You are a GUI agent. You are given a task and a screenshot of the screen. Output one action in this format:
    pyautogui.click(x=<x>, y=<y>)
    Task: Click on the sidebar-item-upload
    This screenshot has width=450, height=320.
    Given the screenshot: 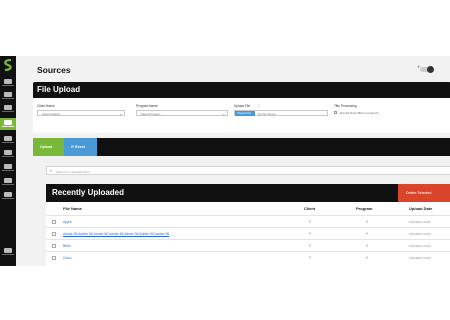 What is the action you would take?
    pyautogui.click(x=8, y=83)
    